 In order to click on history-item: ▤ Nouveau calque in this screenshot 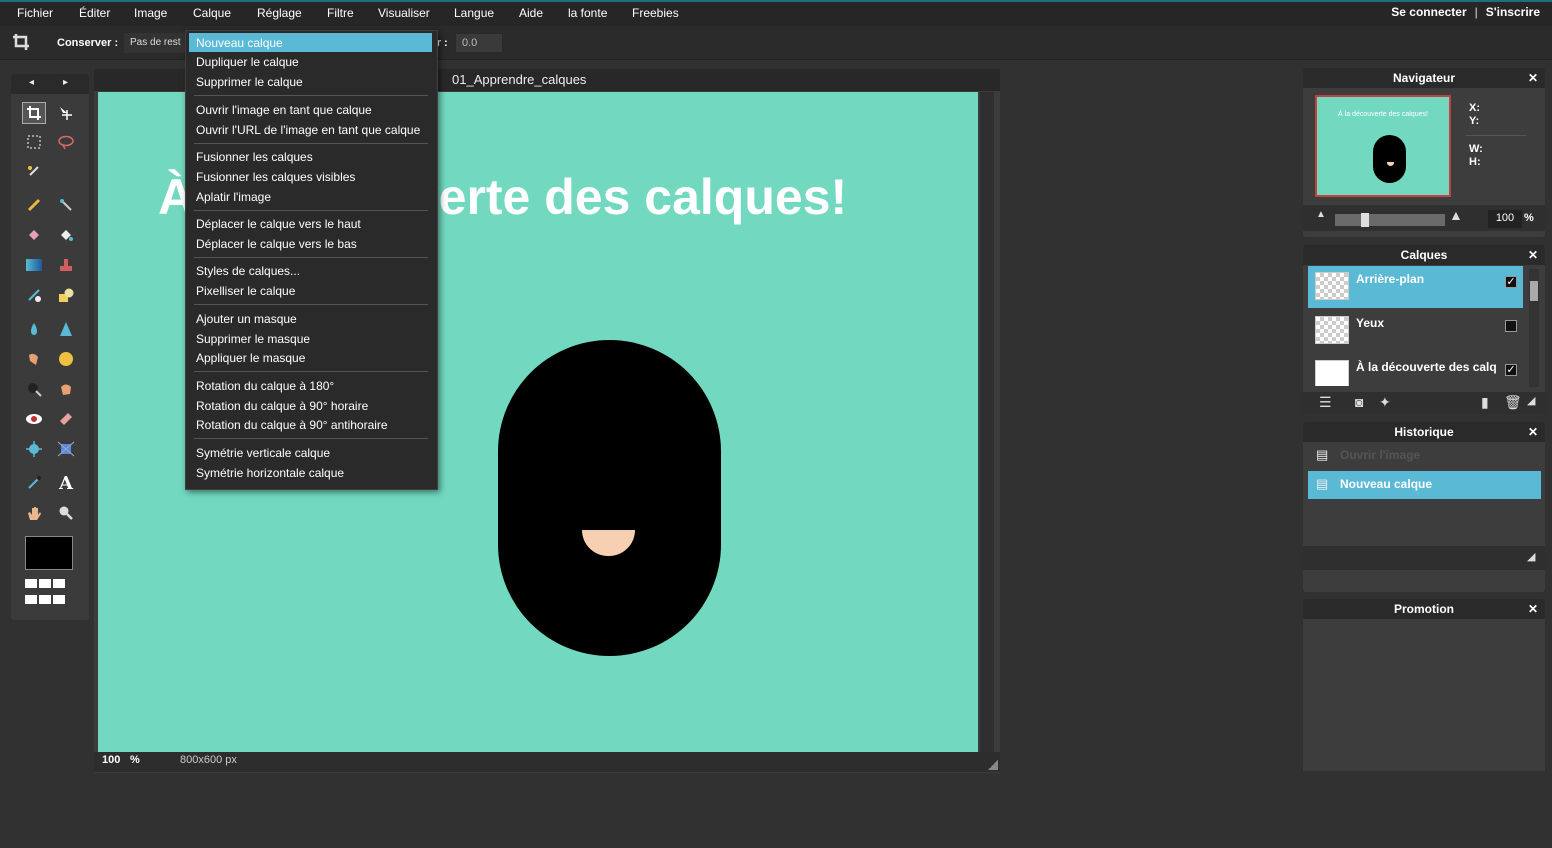, I will do `click(1424, 485)`.